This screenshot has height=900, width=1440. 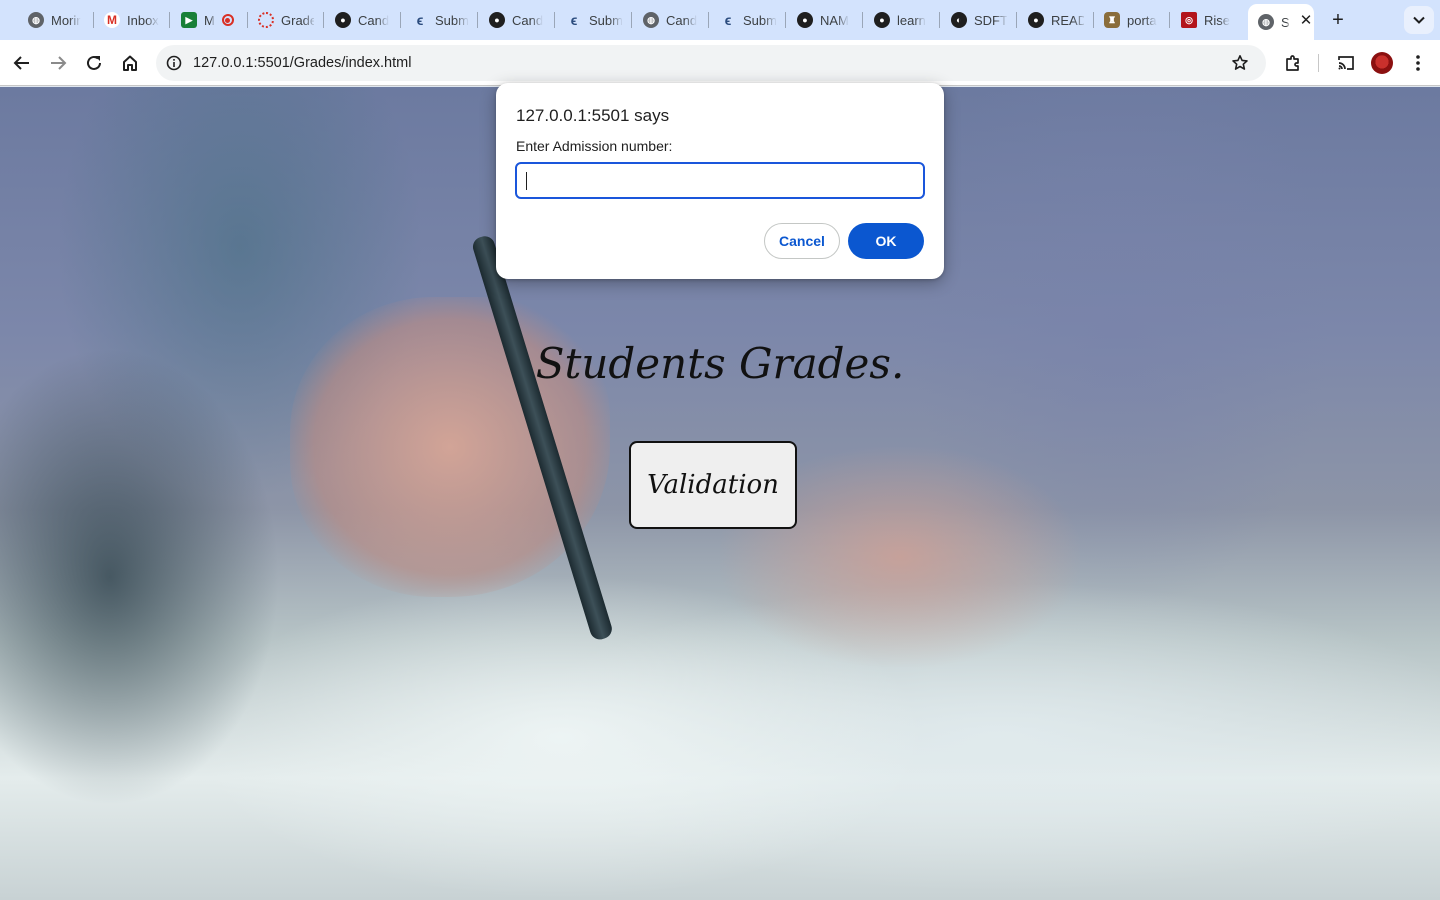 I want to click on dialog-title: 127.0.0.1:5501 says, so click(x=593, y=115).